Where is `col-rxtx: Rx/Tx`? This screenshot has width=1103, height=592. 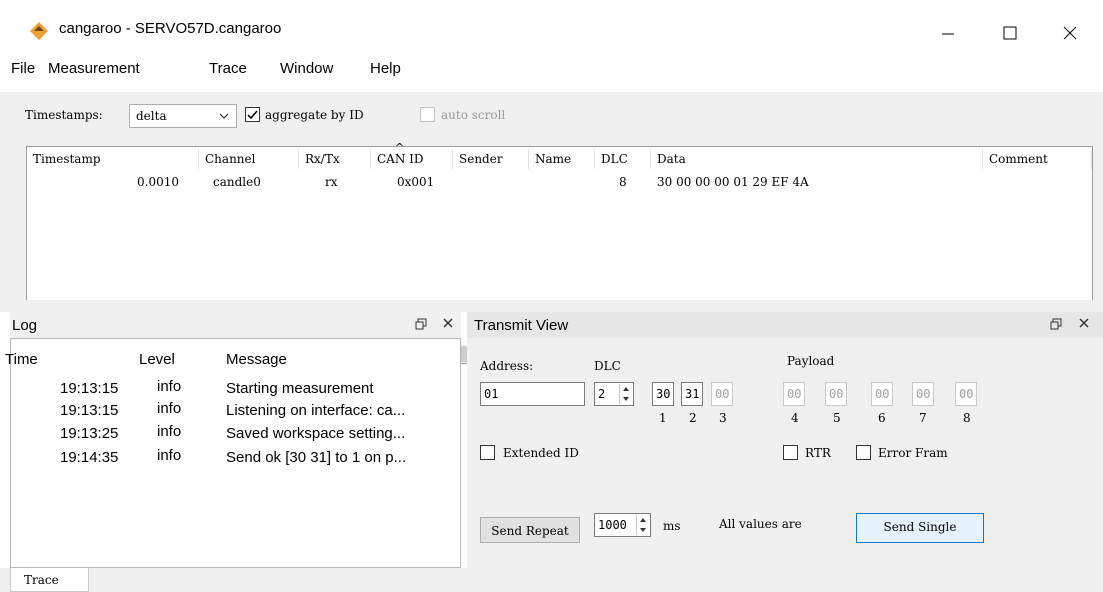 col-rxtx: Rx/Tx is located at coordinates (335, 159).